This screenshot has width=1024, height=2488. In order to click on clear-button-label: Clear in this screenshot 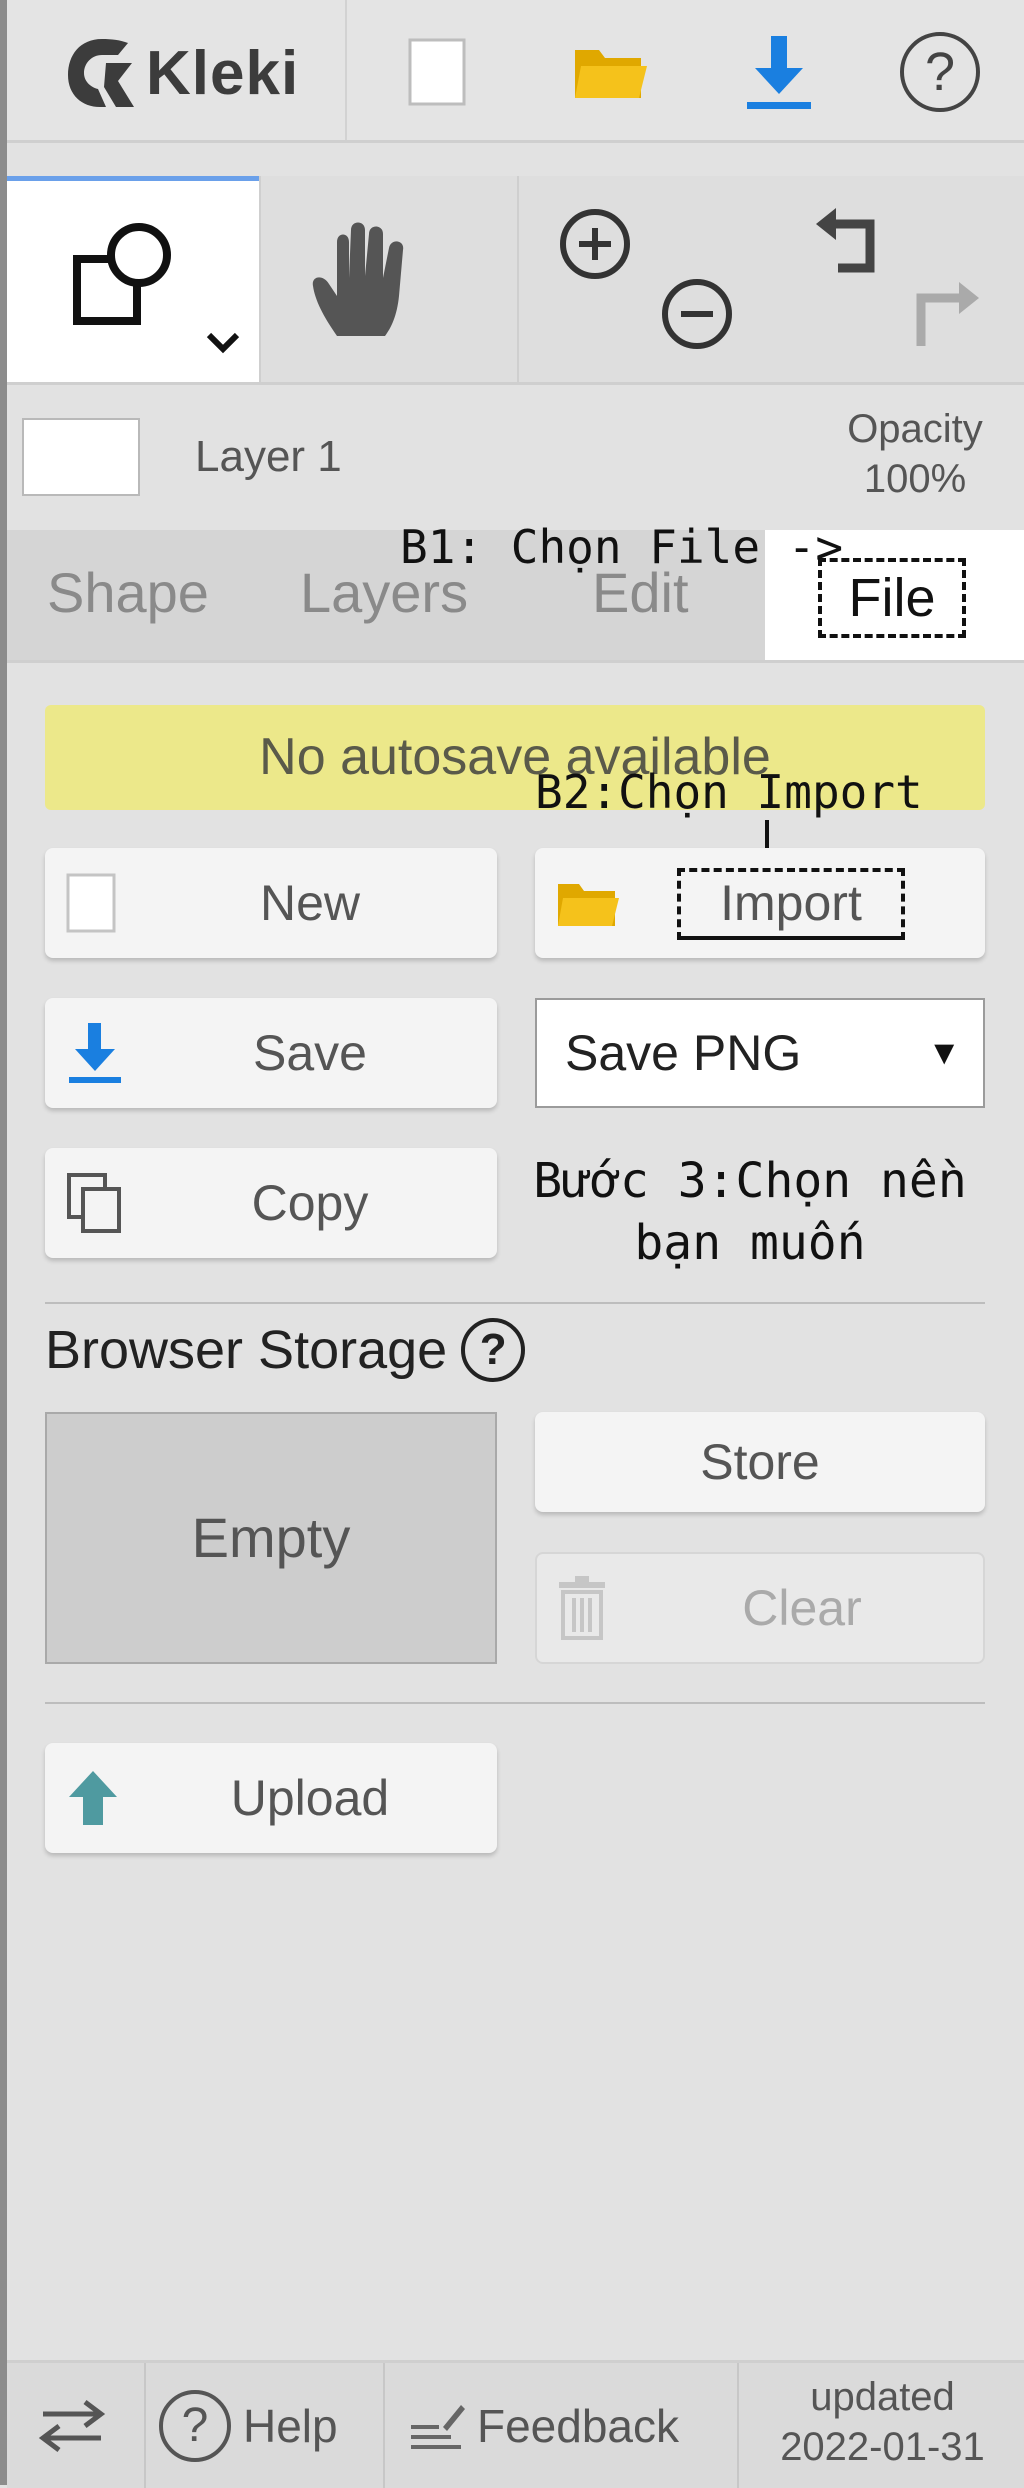, I will do `click(802, 1608)`.